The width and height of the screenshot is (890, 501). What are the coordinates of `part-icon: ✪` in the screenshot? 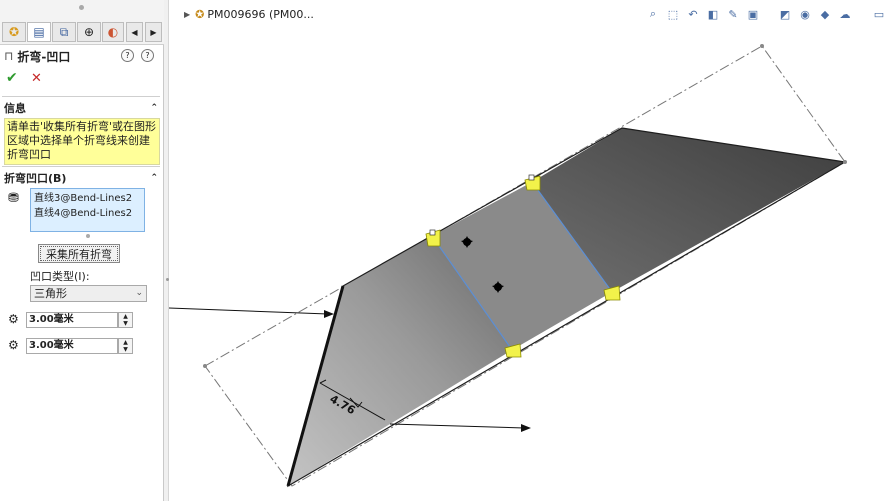 It's located at (200, 14).